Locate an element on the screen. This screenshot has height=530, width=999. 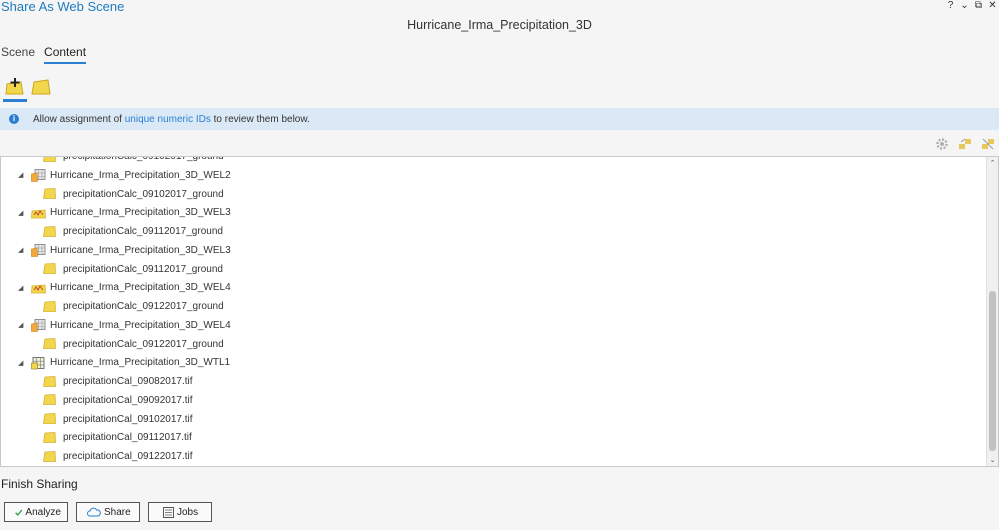
analyze-button: Analyze is located at coordinates (36, 512).